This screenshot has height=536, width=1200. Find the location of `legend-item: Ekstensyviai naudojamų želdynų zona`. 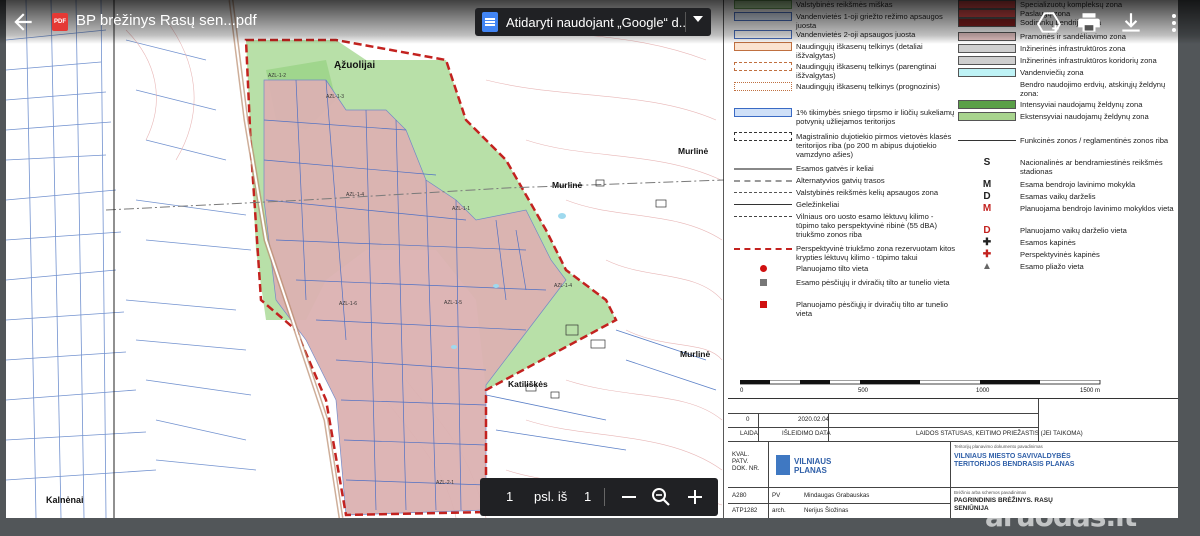

legend-item: Ekstensyviai naudojamų želdynų zona is located at coordinates (1068, 118).